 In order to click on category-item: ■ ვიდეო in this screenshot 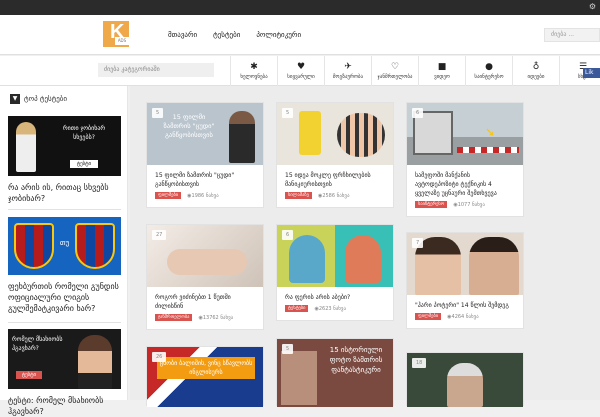, I will do `click(441, 71)`.